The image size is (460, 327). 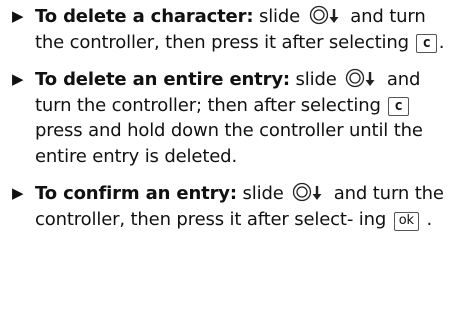 I want to click on ok-key-label: ok, so click(x=406, y=221).